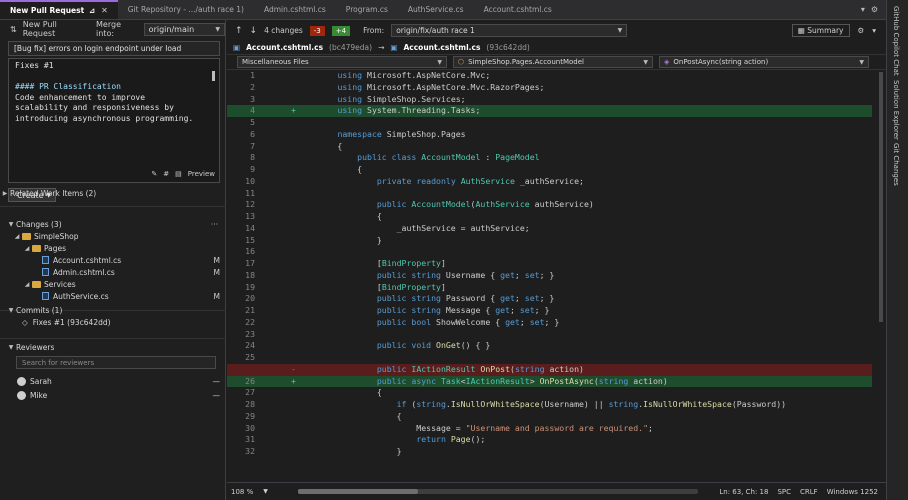 The width and height of the screenshot is (908, 500). What do you see at coordinates (242, 492) in the screenshot?
I see `zoom-level: 108 %` at bounding box center [242, 492].